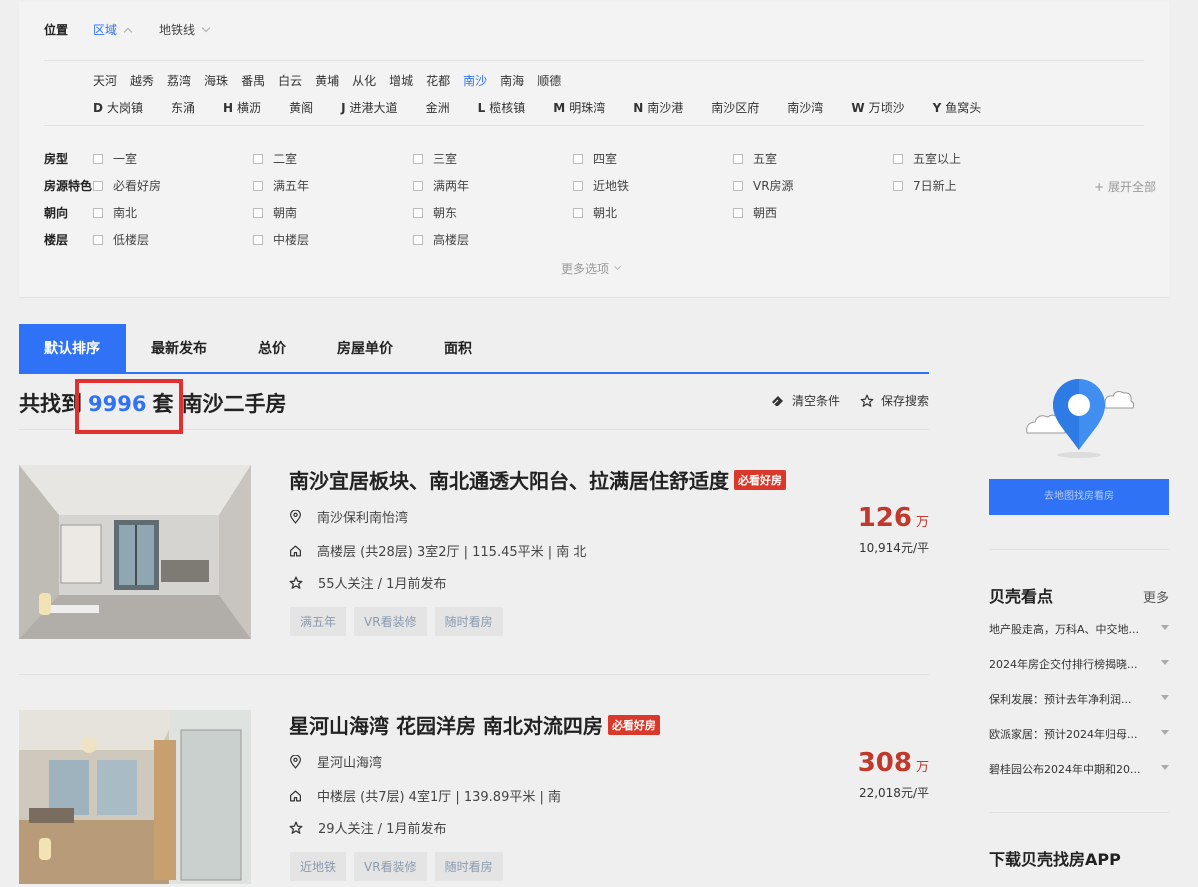  I want to click on subarea-item: Y 鱼窝头, so click(964, 107).